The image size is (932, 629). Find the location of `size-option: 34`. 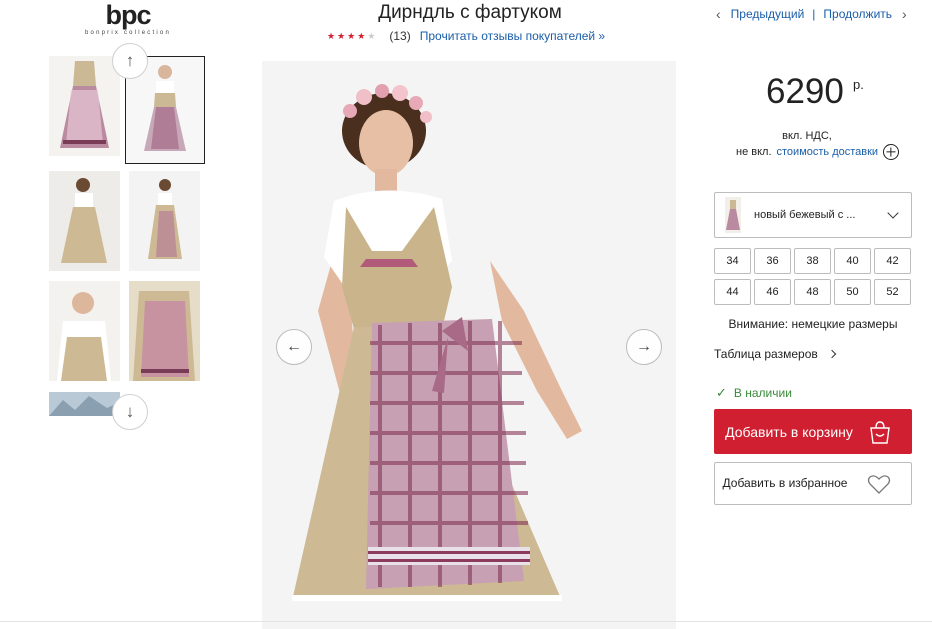

size-option: 34 is located at coordinates (732, 261).